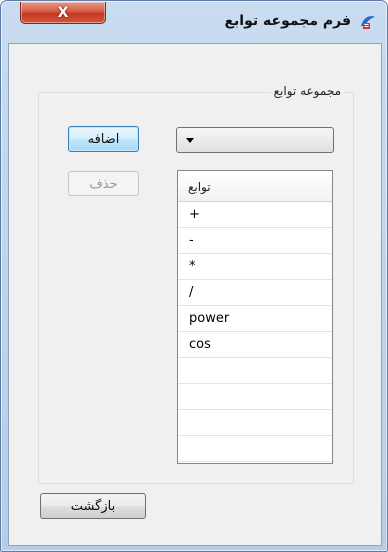 The height and width of the screenshot is (552, 388). What do you see at coordinates (93, 506) in the screenshot?
I see `back-button: بازگشت` at bounding box center [93, 506].